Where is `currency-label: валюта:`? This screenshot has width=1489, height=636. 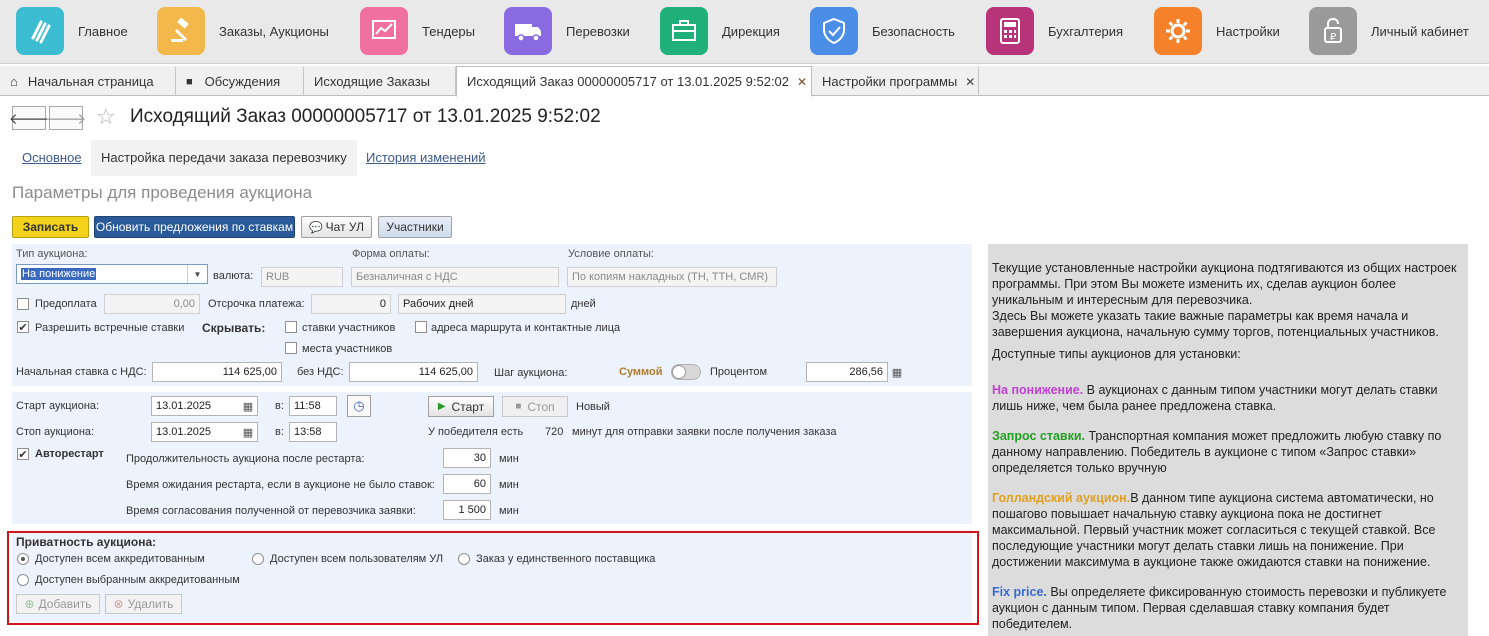 currency-label: валюта: is located at coordinates (233, 276).